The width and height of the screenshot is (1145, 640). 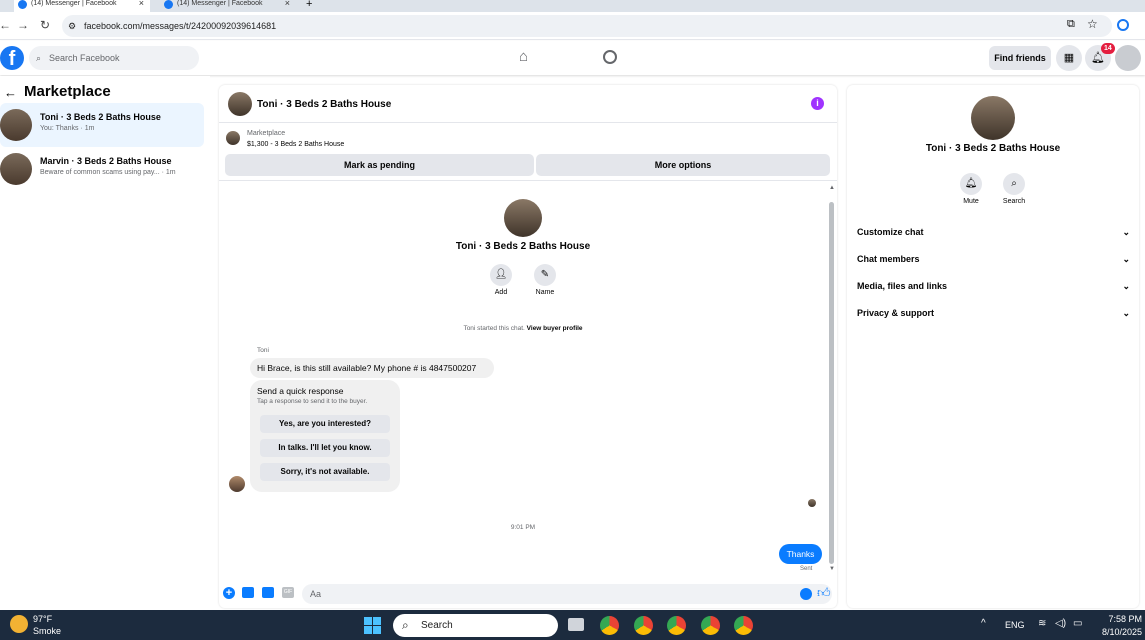 I want to click on bookmark-star-icon: ☆, so click(x=1092, y=24).